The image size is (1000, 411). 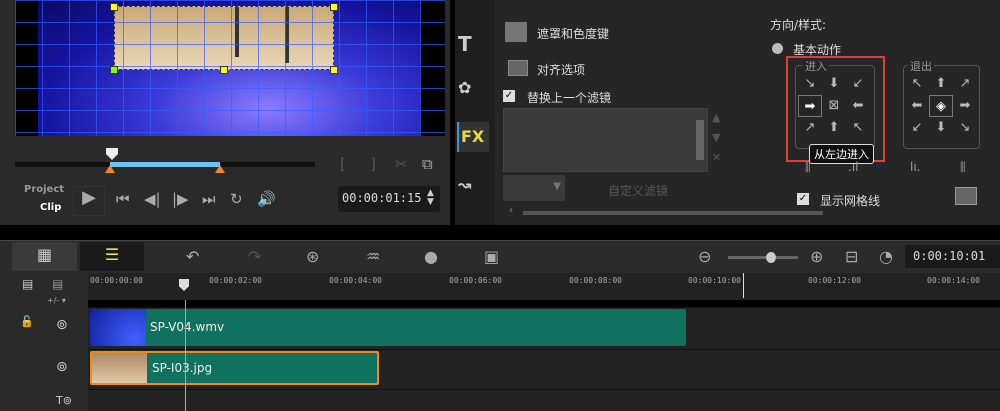 I want to click on trim-start-handle, so click(x=110, y=169).